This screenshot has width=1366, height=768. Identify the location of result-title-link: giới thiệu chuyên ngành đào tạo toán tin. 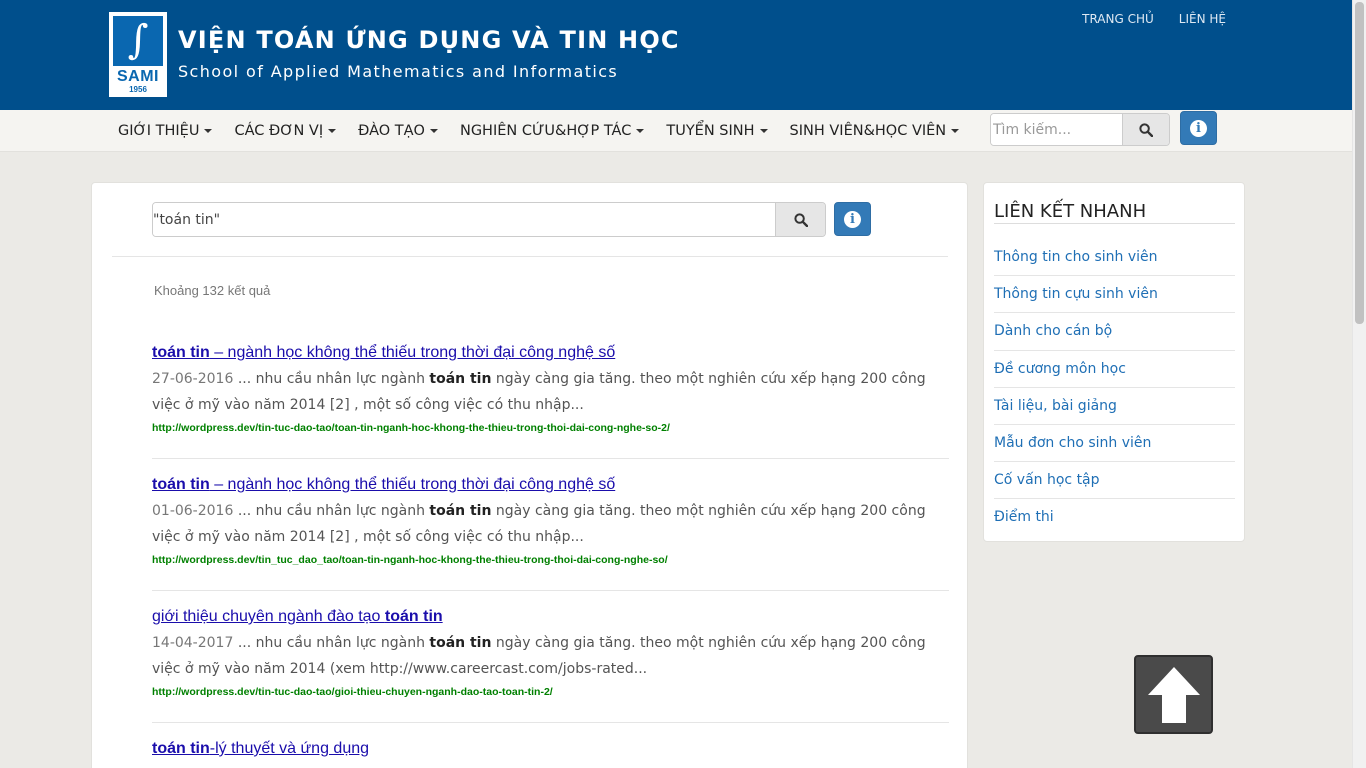
(550, 617).